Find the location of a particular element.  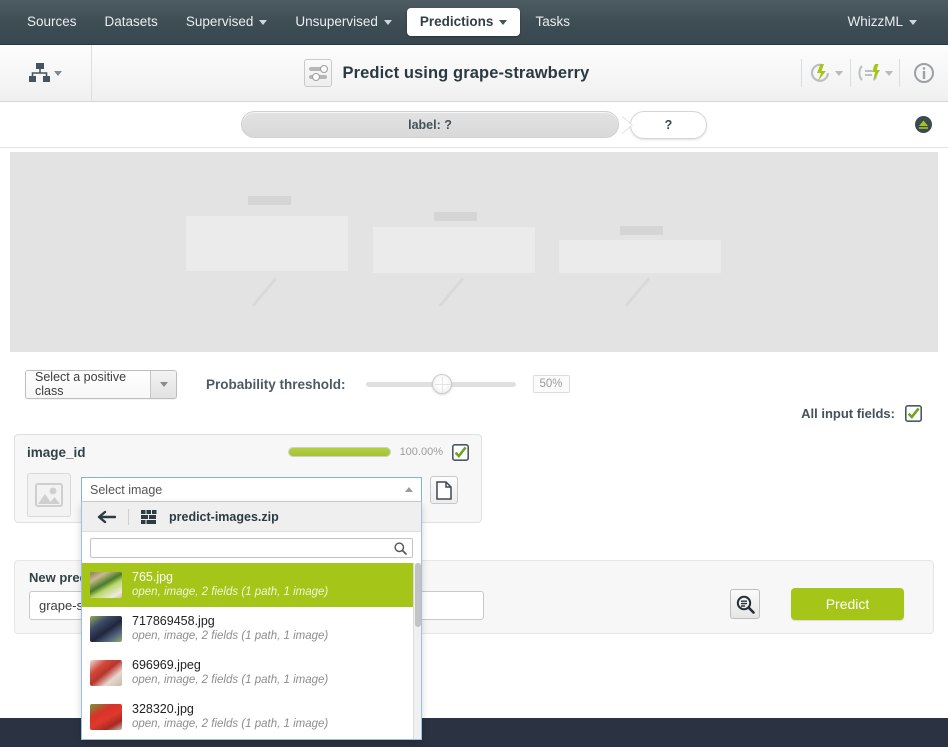

predict-button-label: Predict is located at coordinates (847, 604).